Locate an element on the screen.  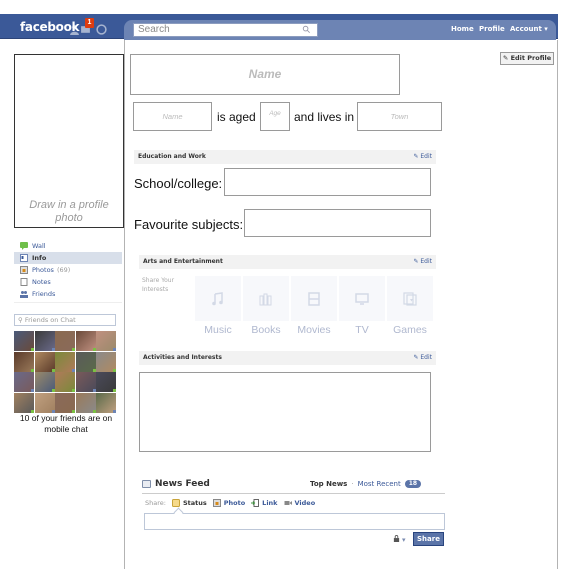
lock-icon is located at coordinates (396, 539).